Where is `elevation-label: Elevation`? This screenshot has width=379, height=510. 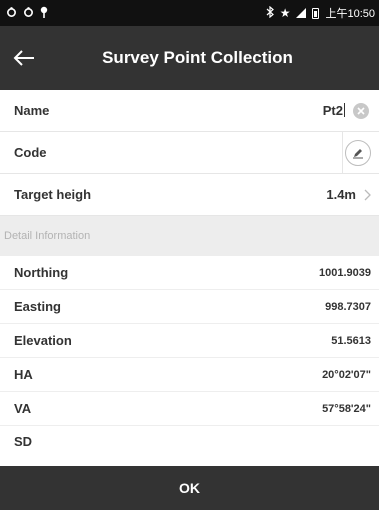
elevation-label: Elevation is located at coordinates (43, 340).